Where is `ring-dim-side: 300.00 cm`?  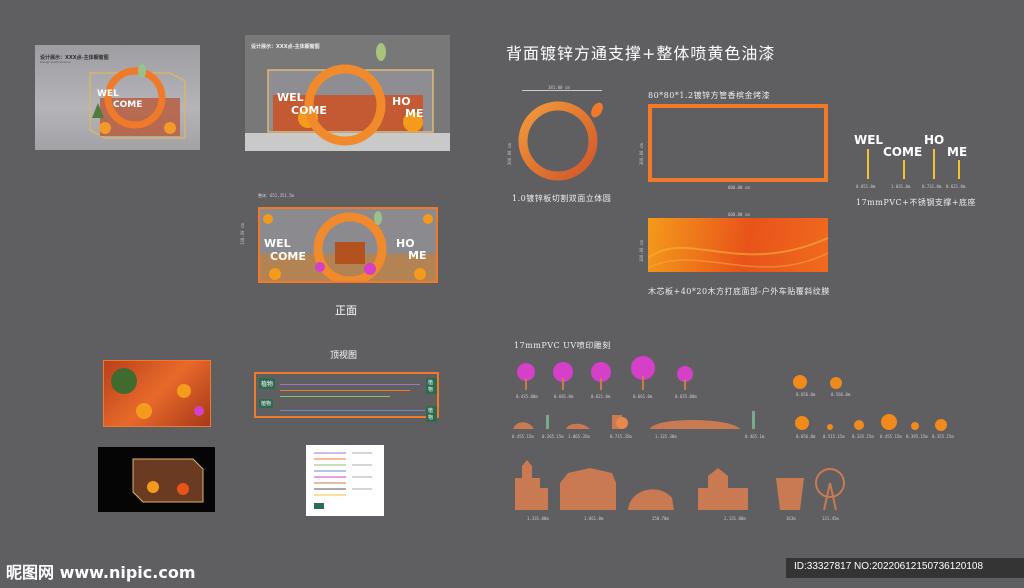
ring-dim-side: 300.00 cm is located at coordinates (509, 154).